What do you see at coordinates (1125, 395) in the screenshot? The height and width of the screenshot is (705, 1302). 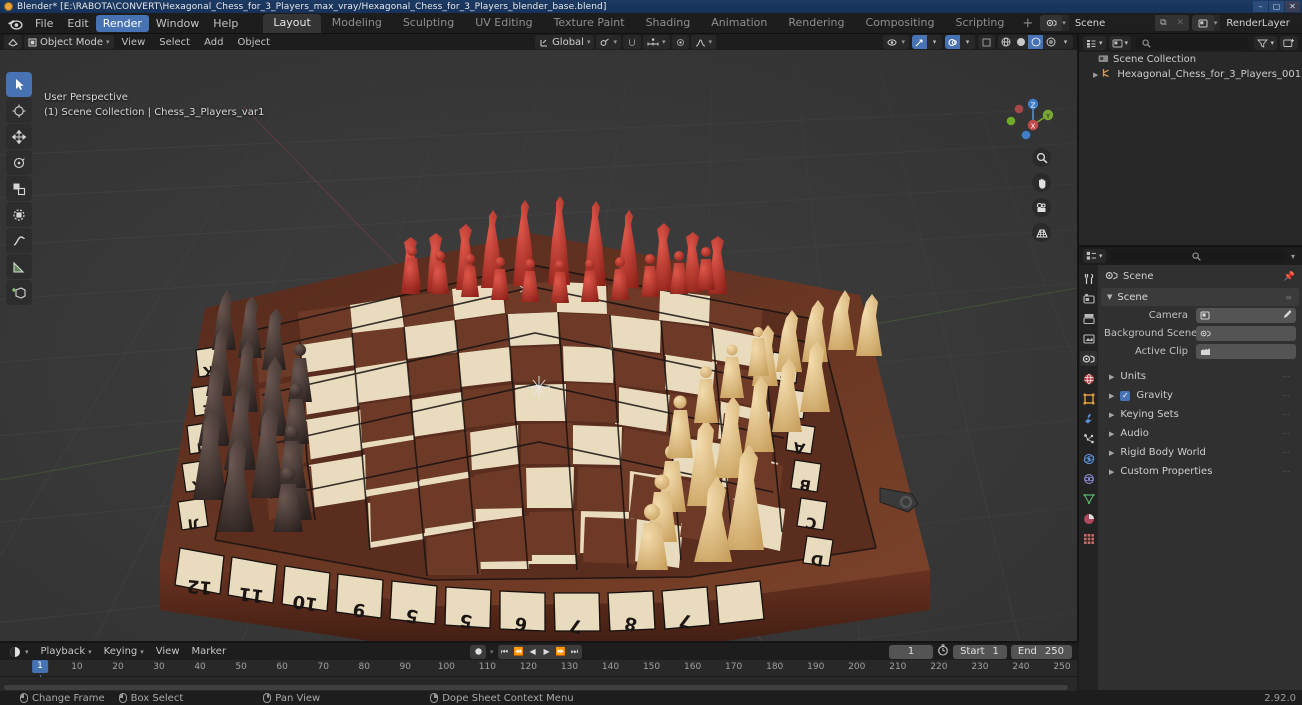 I see `gravity-checkbox: ✓` at bounding box center [1125, 395].